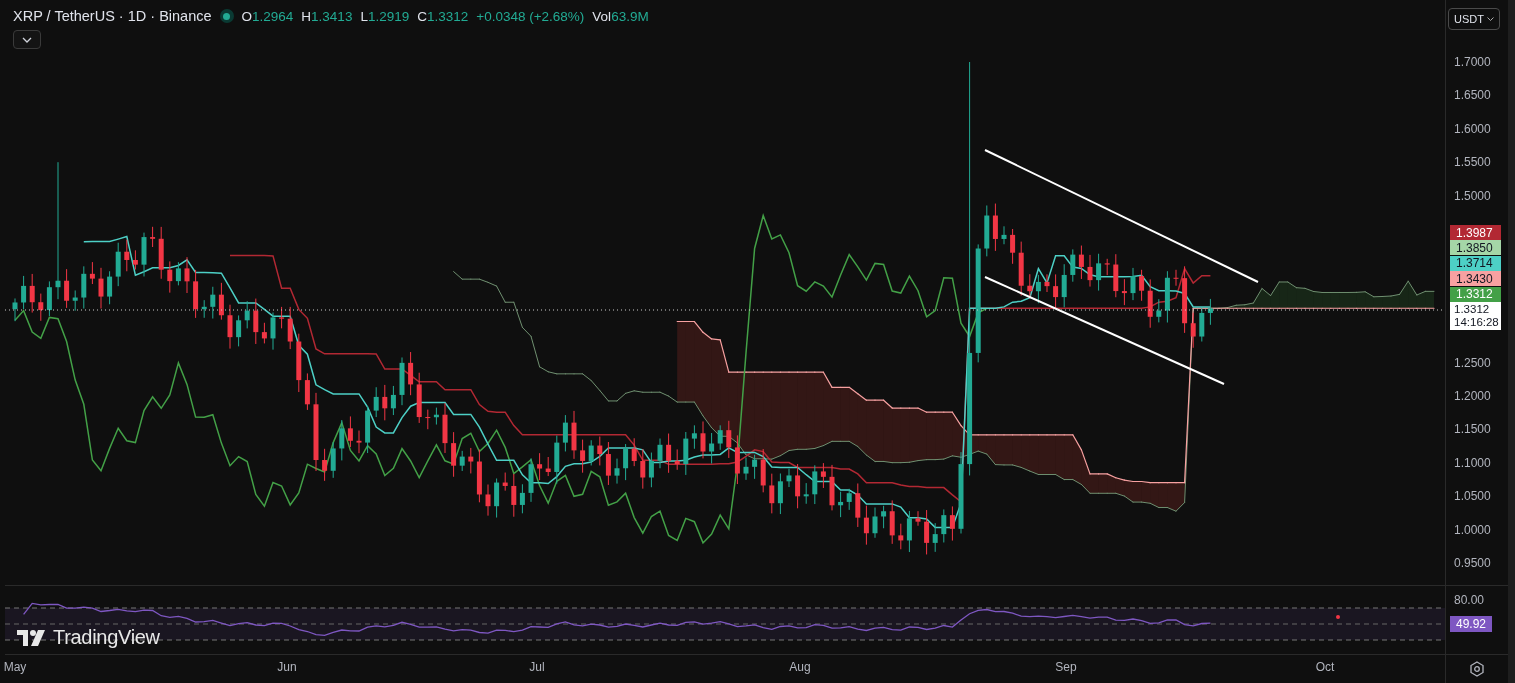  I want to click on chevron-down-icon, so click(27, 39).